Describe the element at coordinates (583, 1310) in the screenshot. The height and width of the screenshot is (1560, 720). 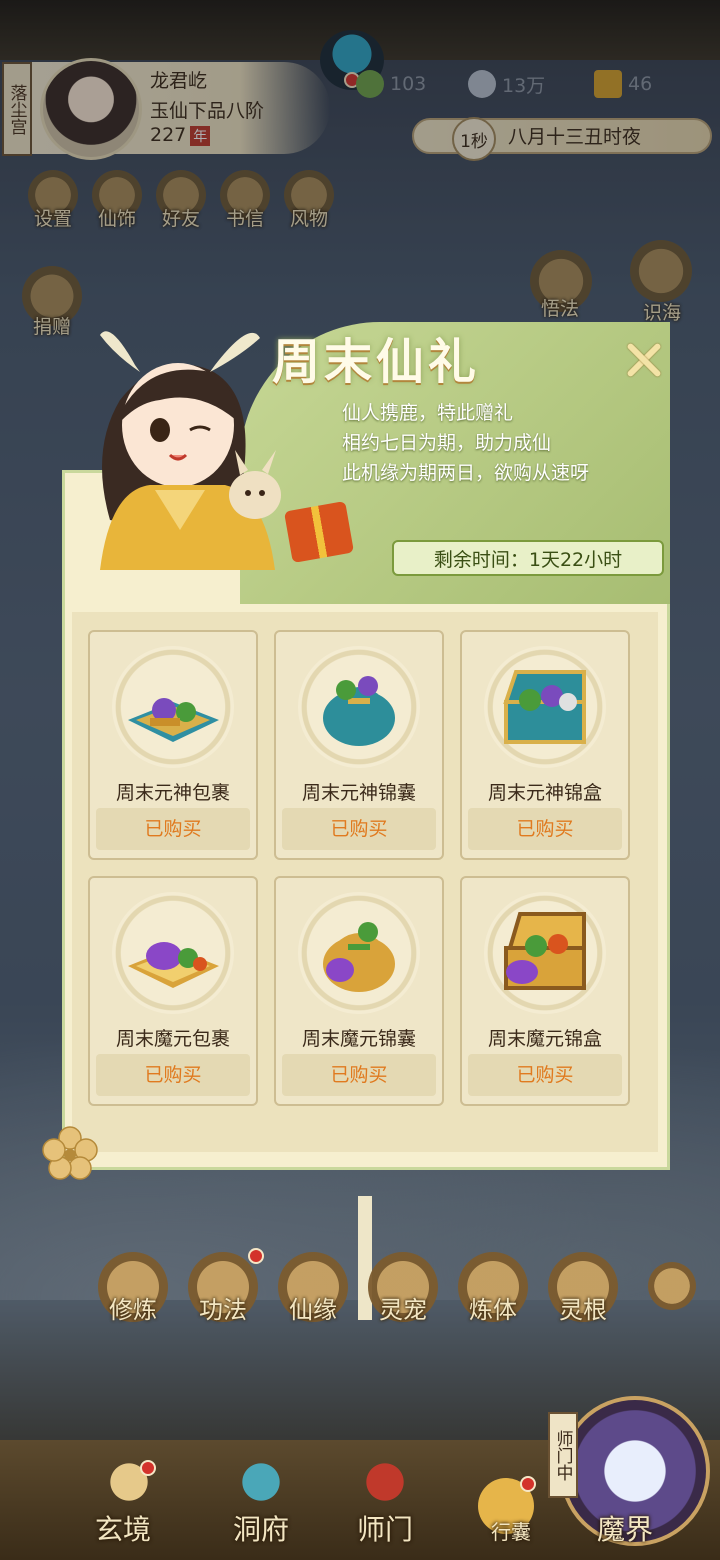
I see `spirit-root-label: 灵根` at that location.